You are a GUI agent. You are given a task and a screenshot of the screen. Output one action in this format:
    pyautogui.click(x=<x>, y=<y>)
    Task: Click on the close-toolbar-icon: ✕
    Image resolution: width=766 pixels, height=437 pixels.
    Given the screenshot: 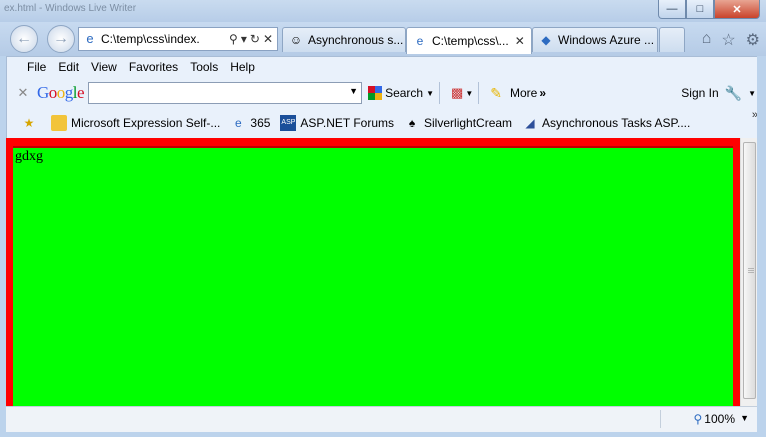 What is the action you would take?
    pyautogui.click(x=23, y=93)
    